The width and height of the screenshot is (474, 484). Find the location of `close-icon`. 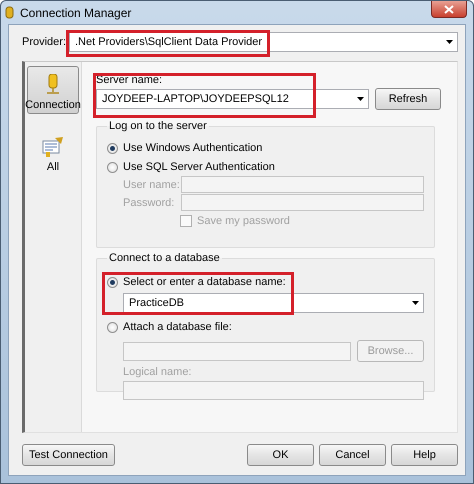

close-icon is located at coordinates (449, 9).